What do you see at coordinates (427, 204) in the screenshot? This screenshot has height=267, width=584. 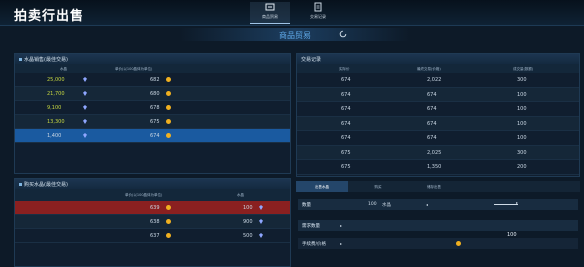 I see `qty-decrease-arrow-icon: ◂` at bounding box center [427, 204].